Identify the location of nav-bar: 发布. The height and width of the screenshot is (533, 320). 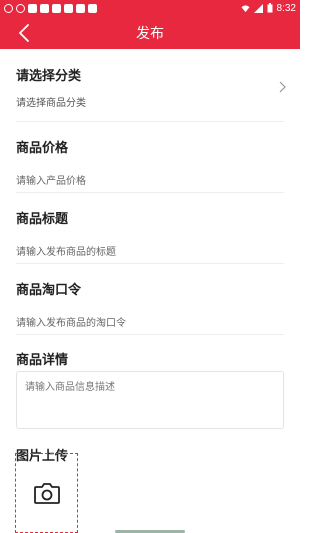
(150, 32).